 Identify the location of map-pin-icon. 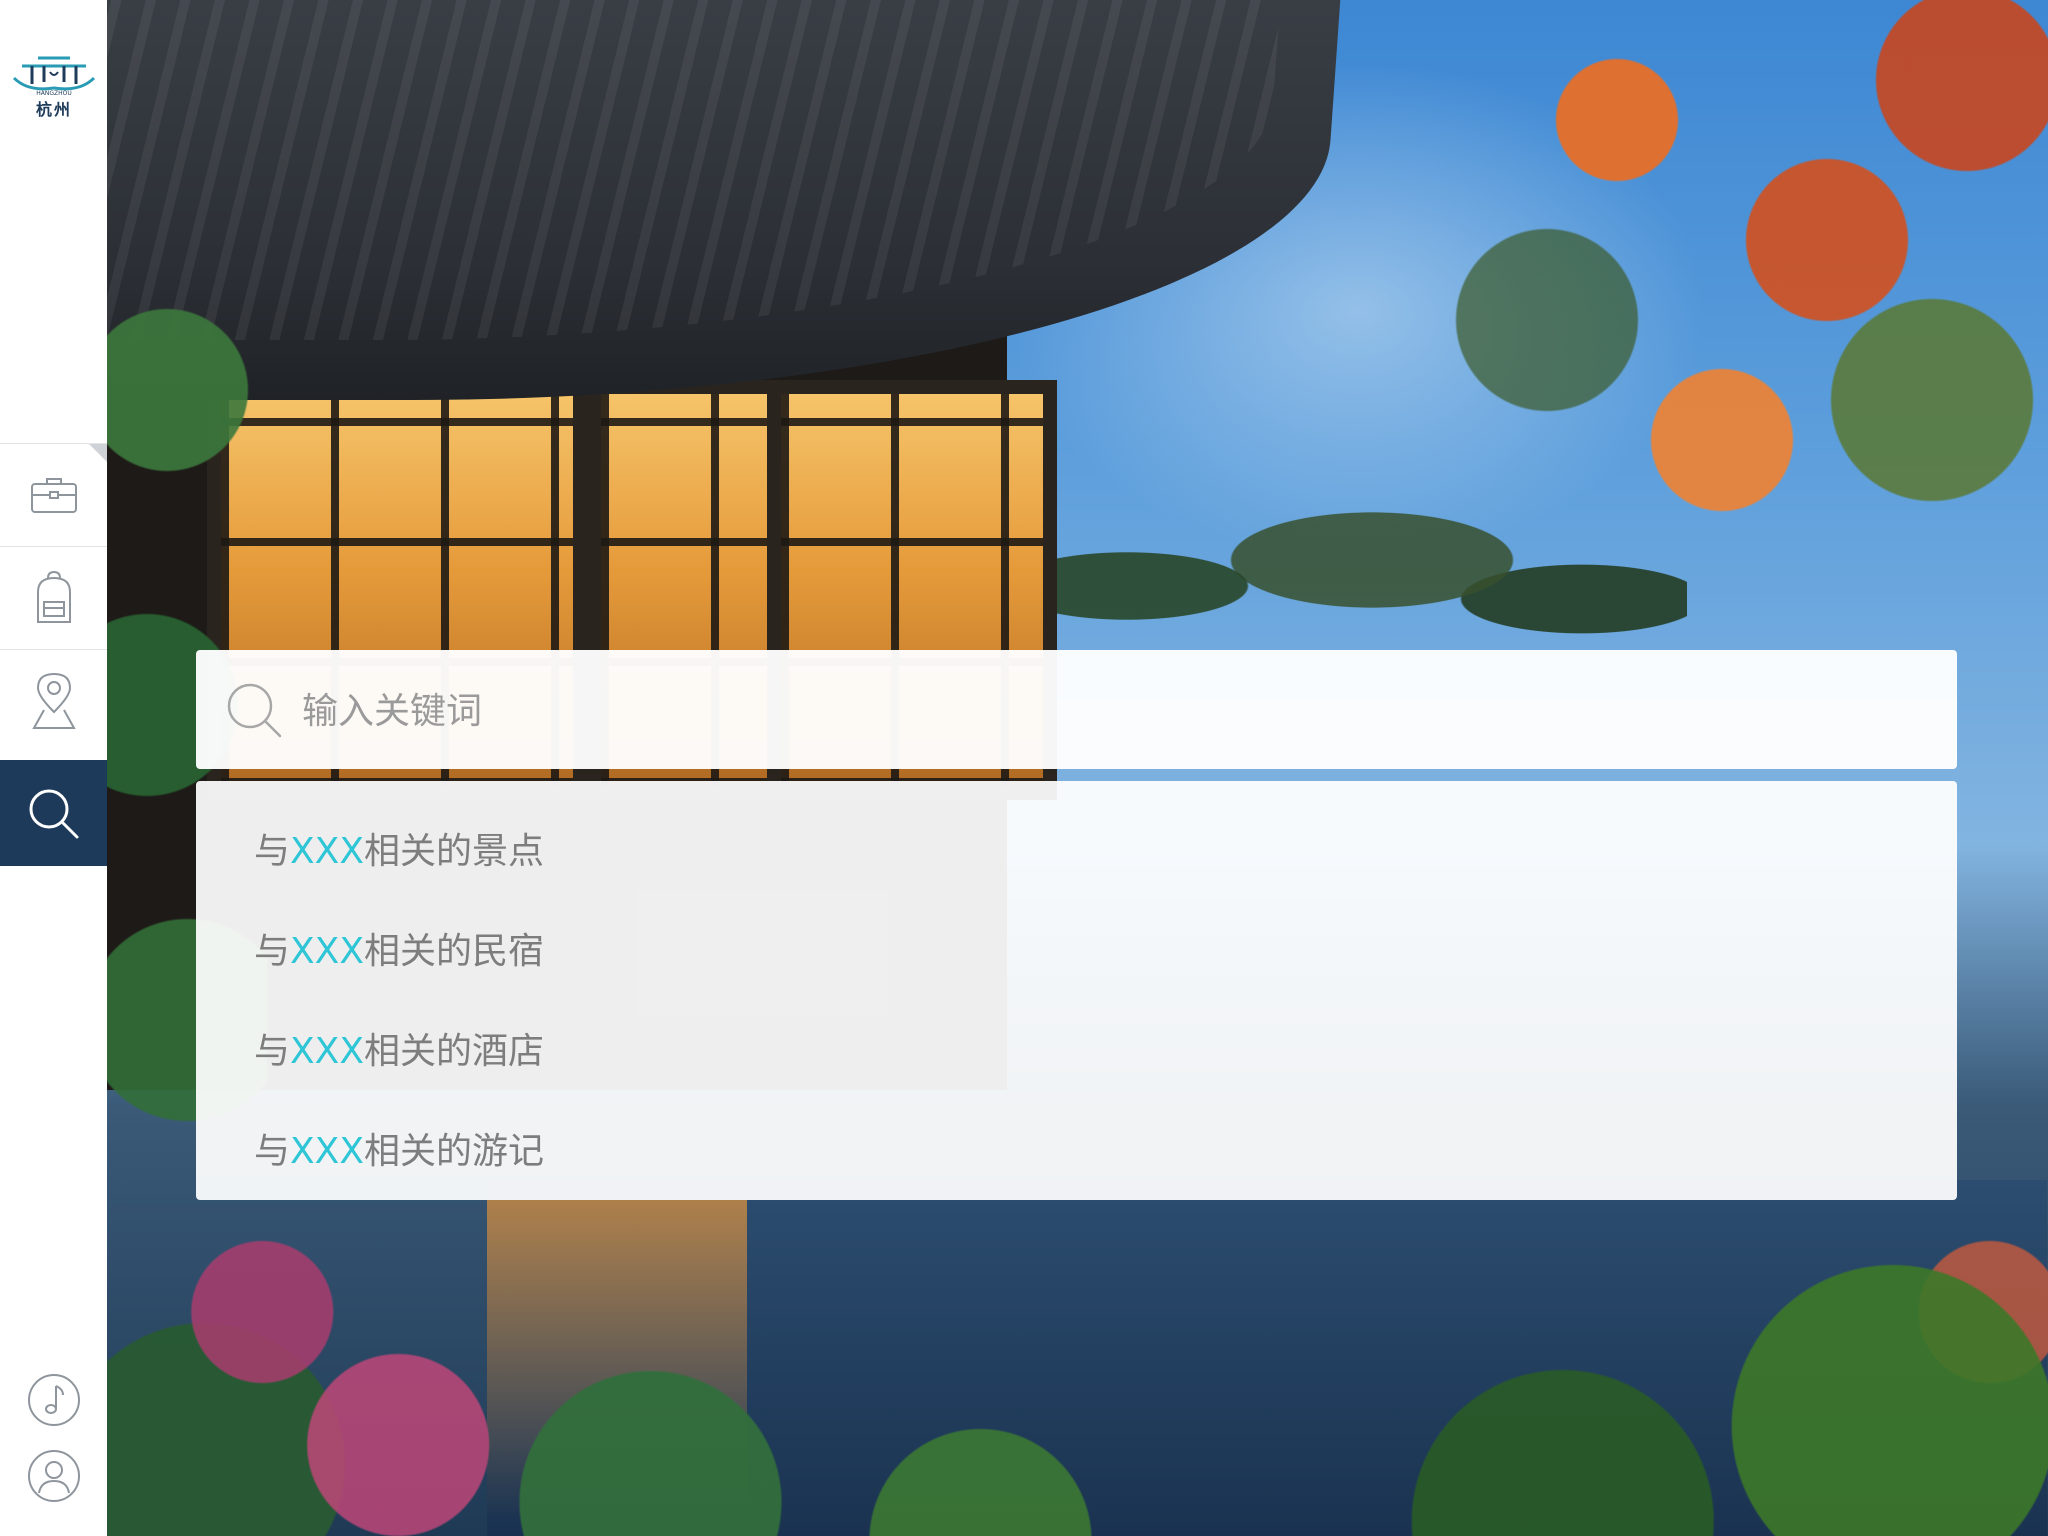
(53, 700).